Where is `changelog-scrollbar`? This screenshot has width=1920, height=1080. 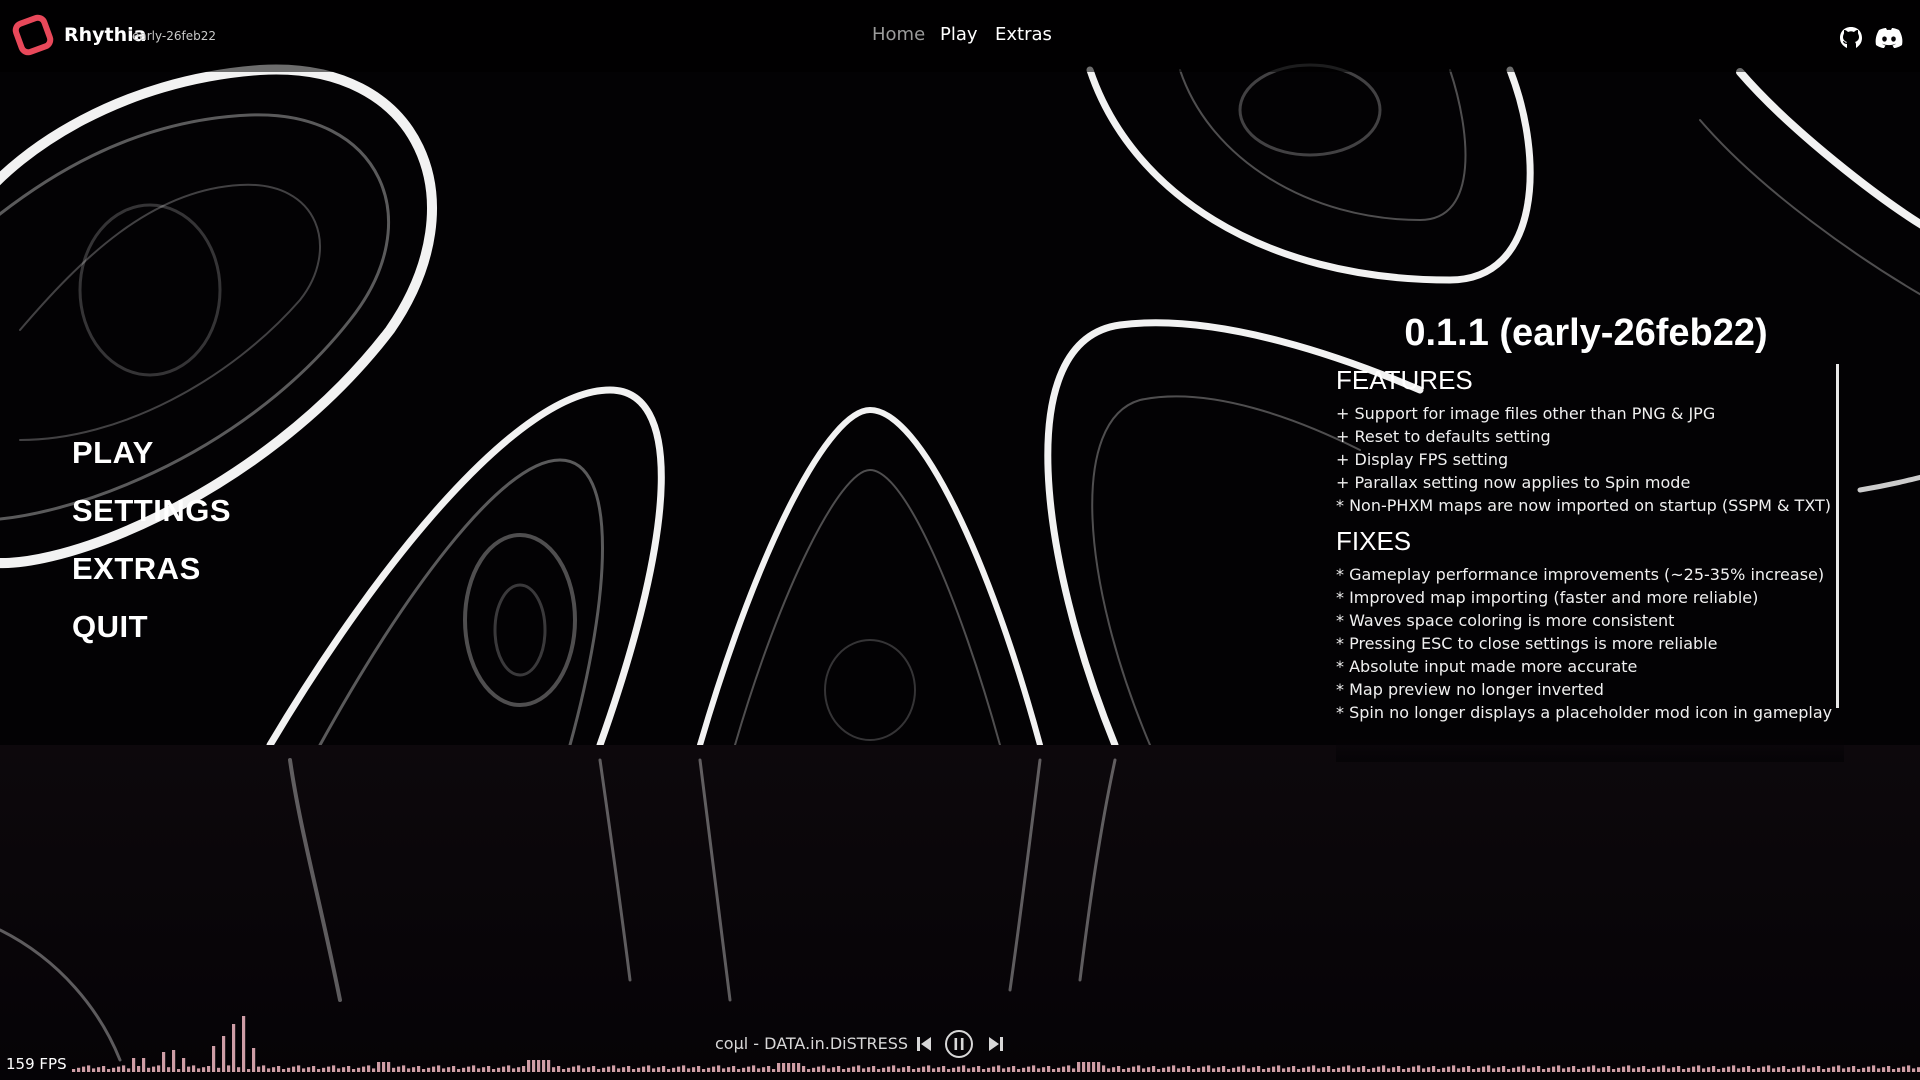
changelog-scrollbar is located at coordinates (1837, 536).